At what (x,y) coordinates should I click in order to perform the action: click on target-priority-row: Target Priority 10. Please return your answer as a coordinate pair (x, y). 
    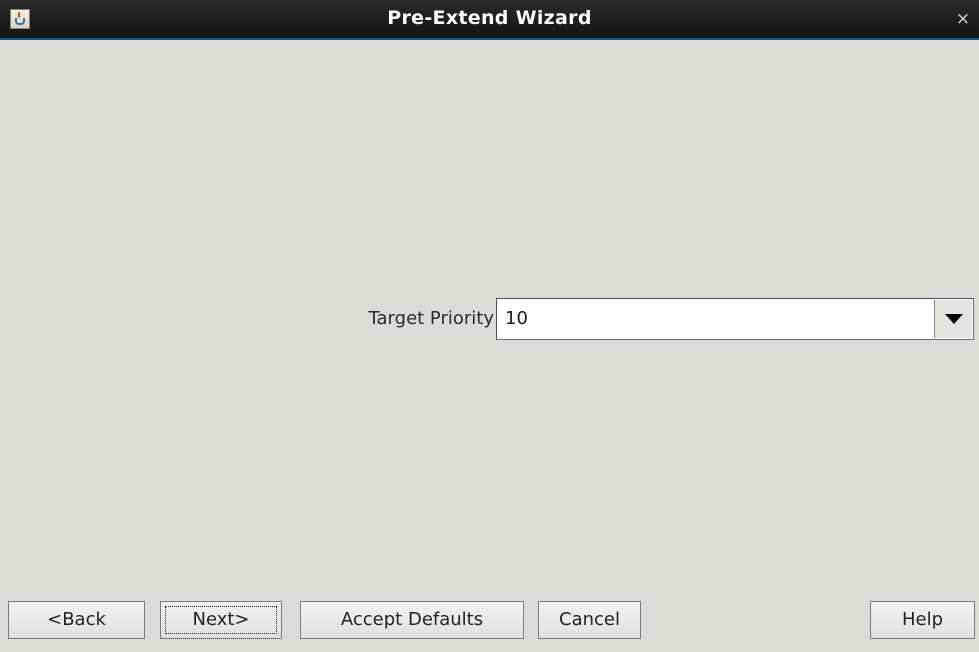
    Looking at the image, I should click on (489, 319).